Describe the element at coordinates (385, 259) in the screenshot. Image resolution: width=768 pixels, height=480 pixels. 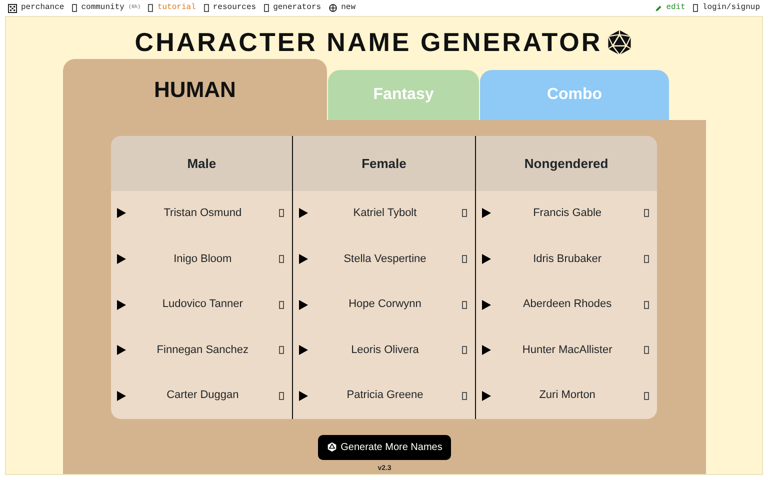
I see `name-text: Stella Vespertine` at that location.